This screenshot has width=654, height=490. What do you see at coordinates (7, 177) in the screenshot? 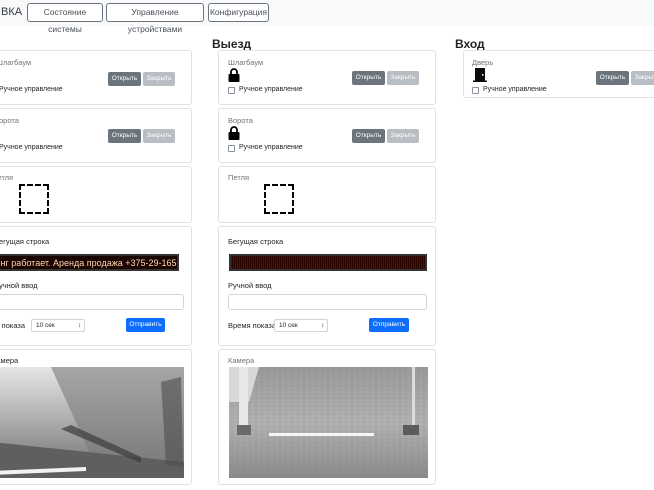
I see `entry-loop-title: Петля` at bounding box center [7, 177].